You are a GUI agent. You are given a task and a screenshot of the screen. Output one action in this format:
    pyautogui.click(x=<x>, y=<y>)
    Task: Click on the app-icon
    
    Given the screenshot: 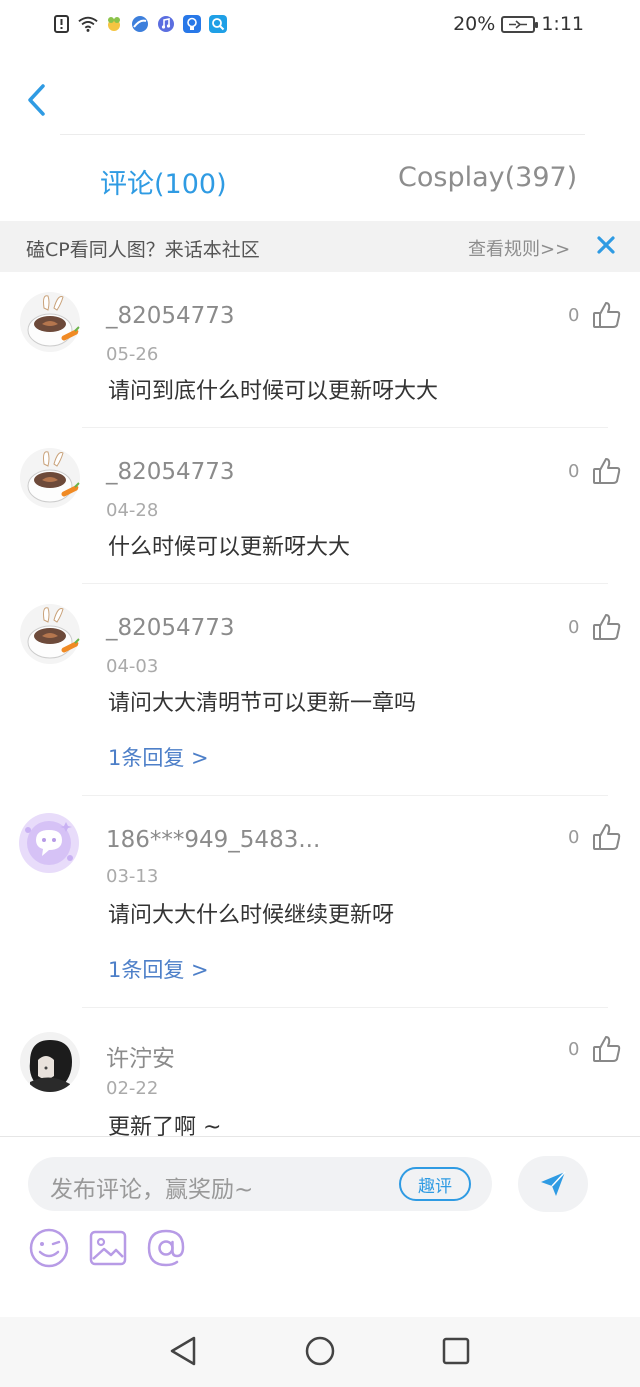 What is the action you would take?
    pyautogui.click(x=114, y=24)
    